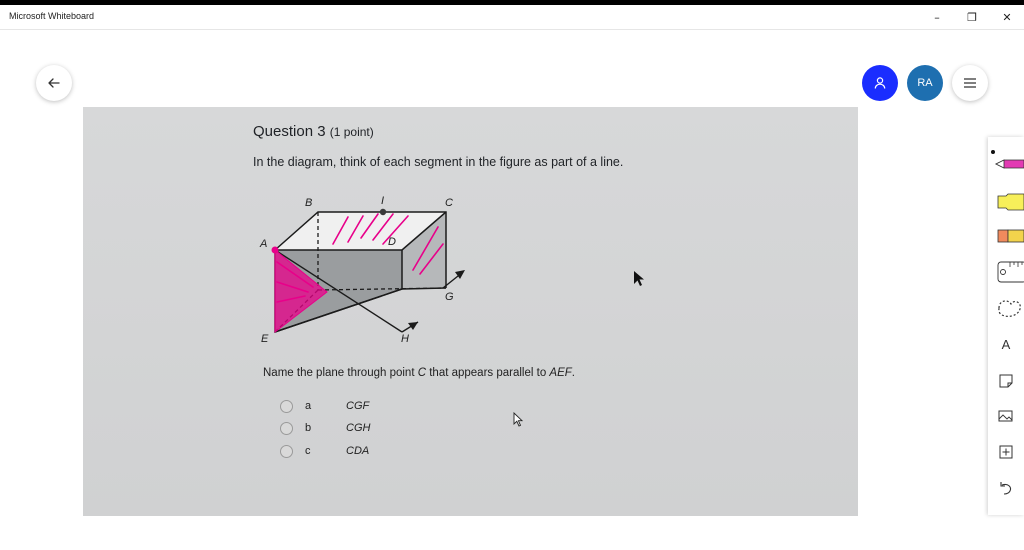 The width and height of the screenshot is (1024, 550). I want to click on question-points: (1 point), so click(351, 132).